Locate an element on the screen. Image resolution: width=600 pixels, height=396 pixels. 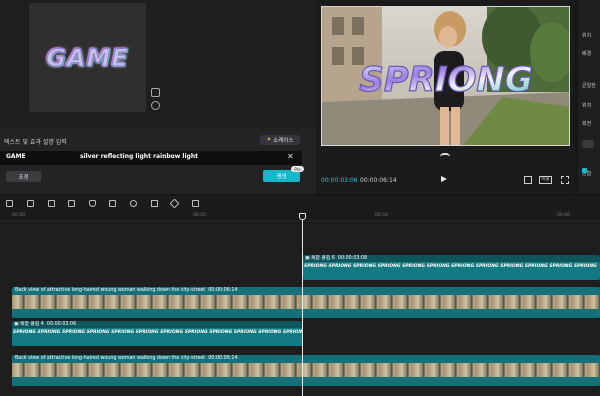
prompt-input: silver reflecting light rainbow light is located at coordinates (139, 156).